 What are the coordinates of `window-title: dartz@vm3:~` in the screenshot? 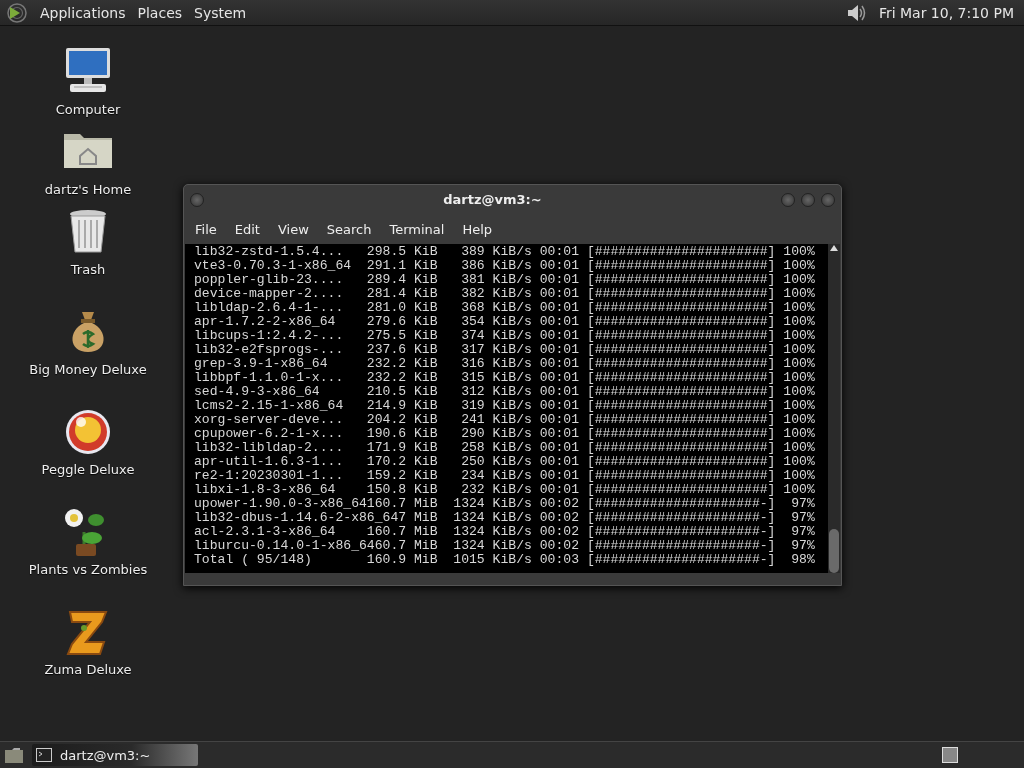 It's located at (492, 199).